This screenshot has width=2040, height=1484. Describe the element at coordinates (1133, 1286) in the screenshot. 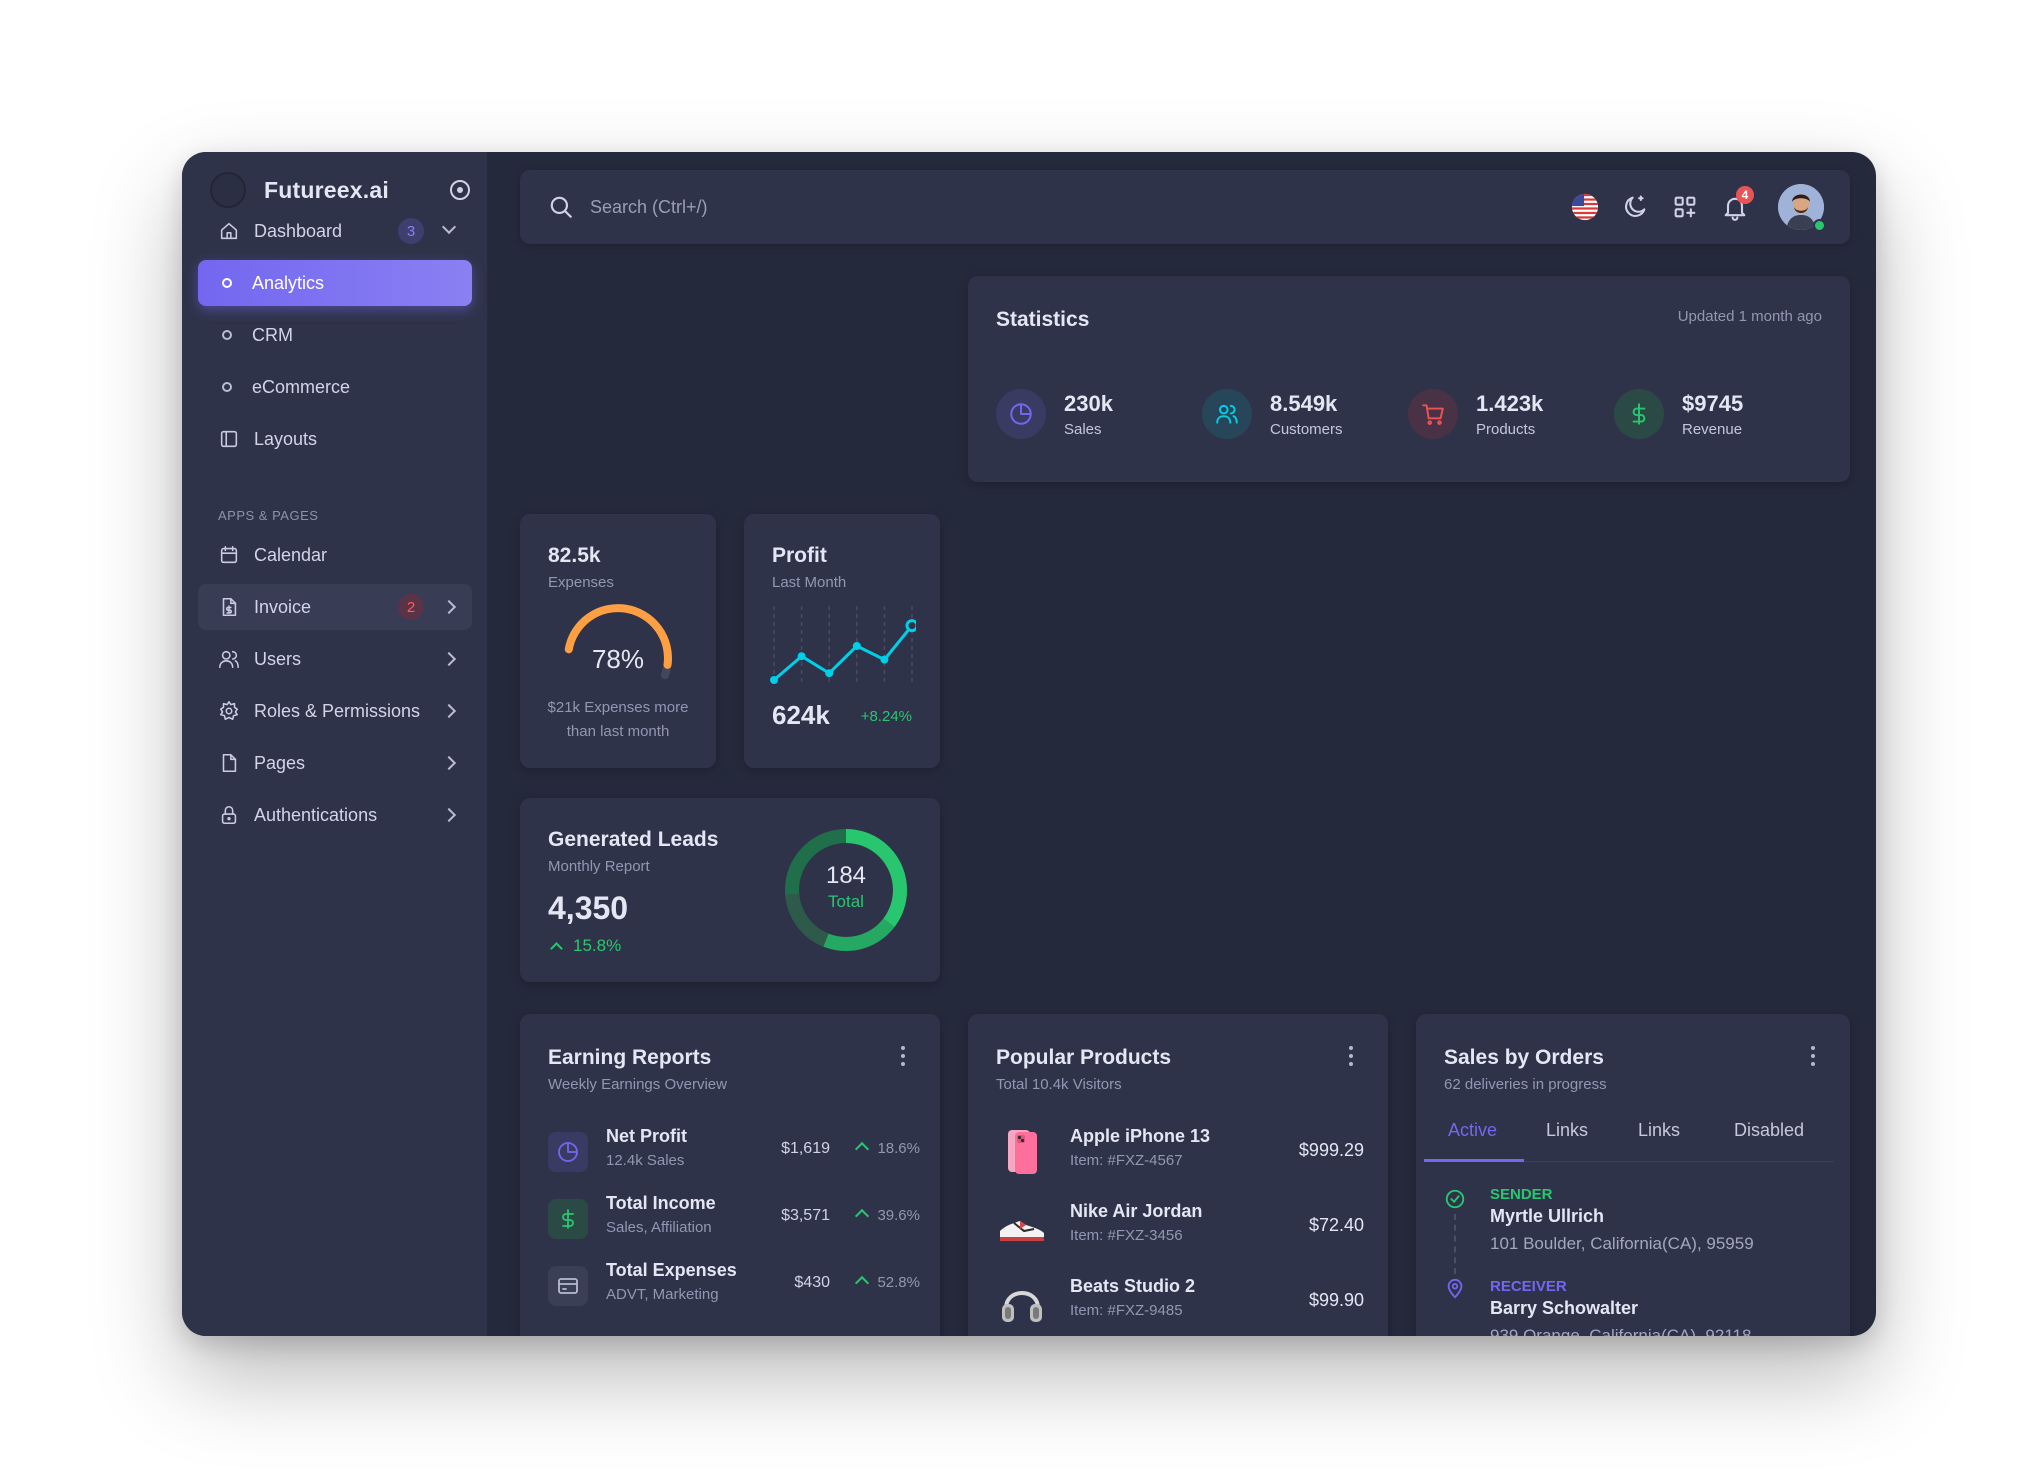

I see `product-title: Beats Studio 2` at that location.